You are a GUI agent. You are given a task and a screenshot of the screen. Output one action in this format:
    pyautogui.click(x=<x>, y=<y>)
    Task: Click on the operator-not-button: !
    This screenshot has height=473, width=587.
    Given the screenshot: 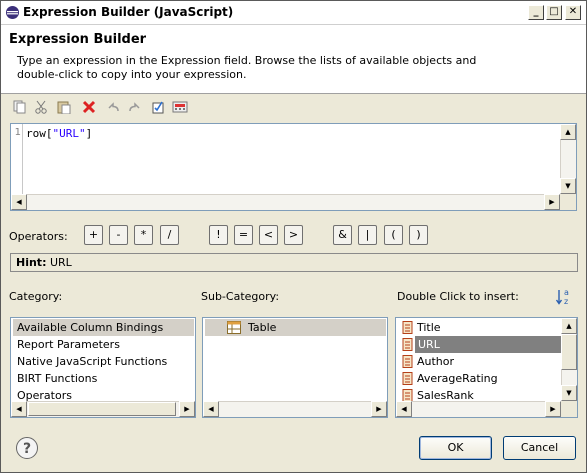 What is the action you would take?
    pyautogui.click(x=218, y=235)
    